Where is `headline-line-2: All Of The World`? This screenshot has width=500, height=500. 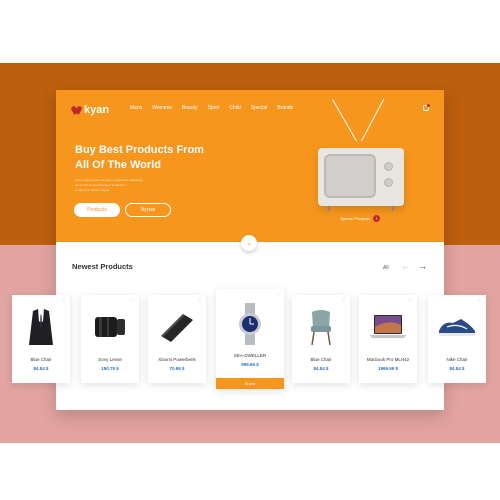
headline-line-2: All Of The World is located at coordinates (118, 165).